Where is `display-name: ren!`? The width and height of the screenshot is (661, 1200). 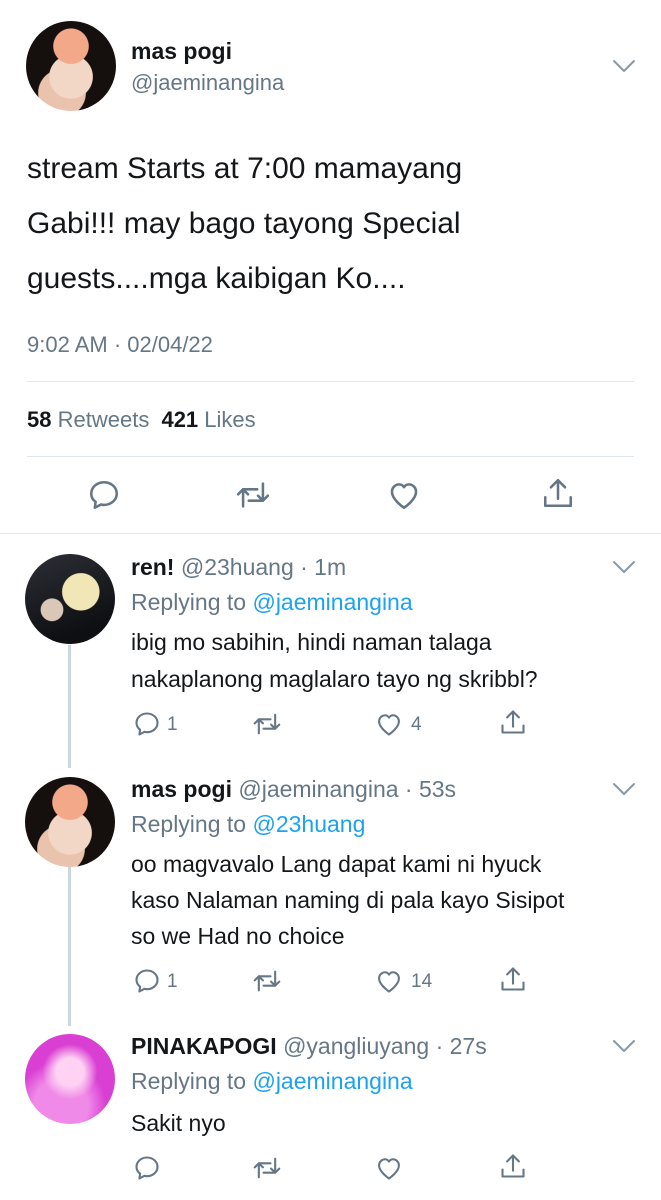
display-name: ren! is located at coordinates (152, 567).